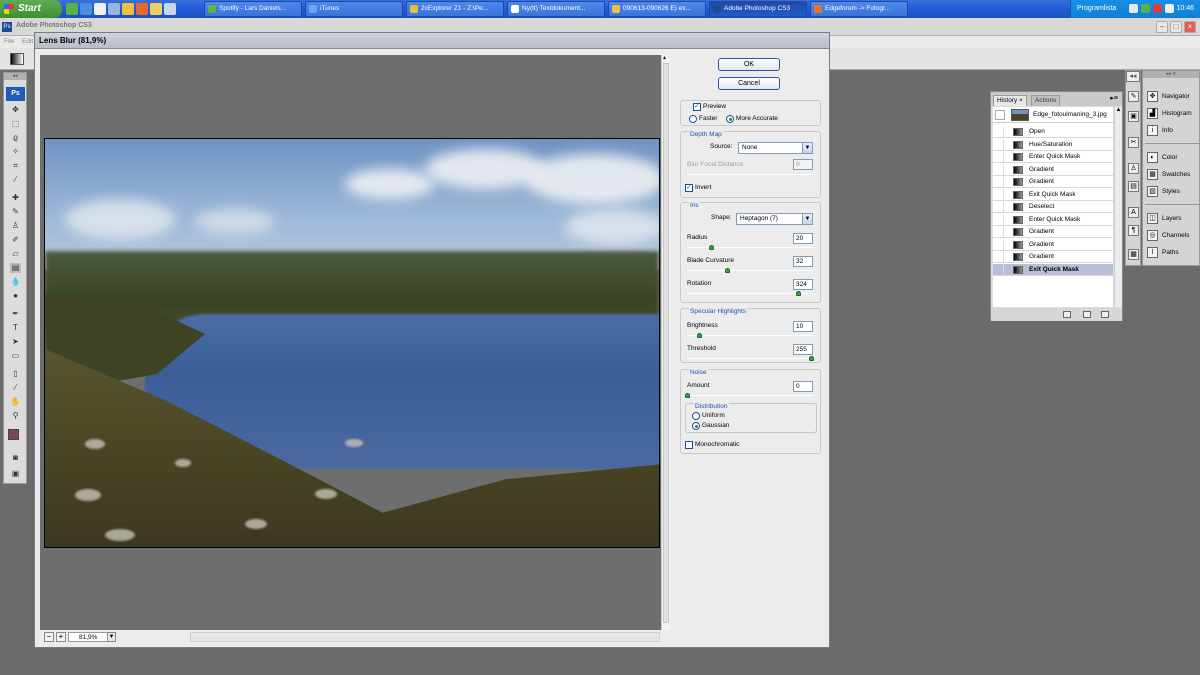 Image resolution: width=1200 pixels, height=675 pixels. I want to click on dialog-titlebar: Lens Blur (81,9%), so click(432, 41).